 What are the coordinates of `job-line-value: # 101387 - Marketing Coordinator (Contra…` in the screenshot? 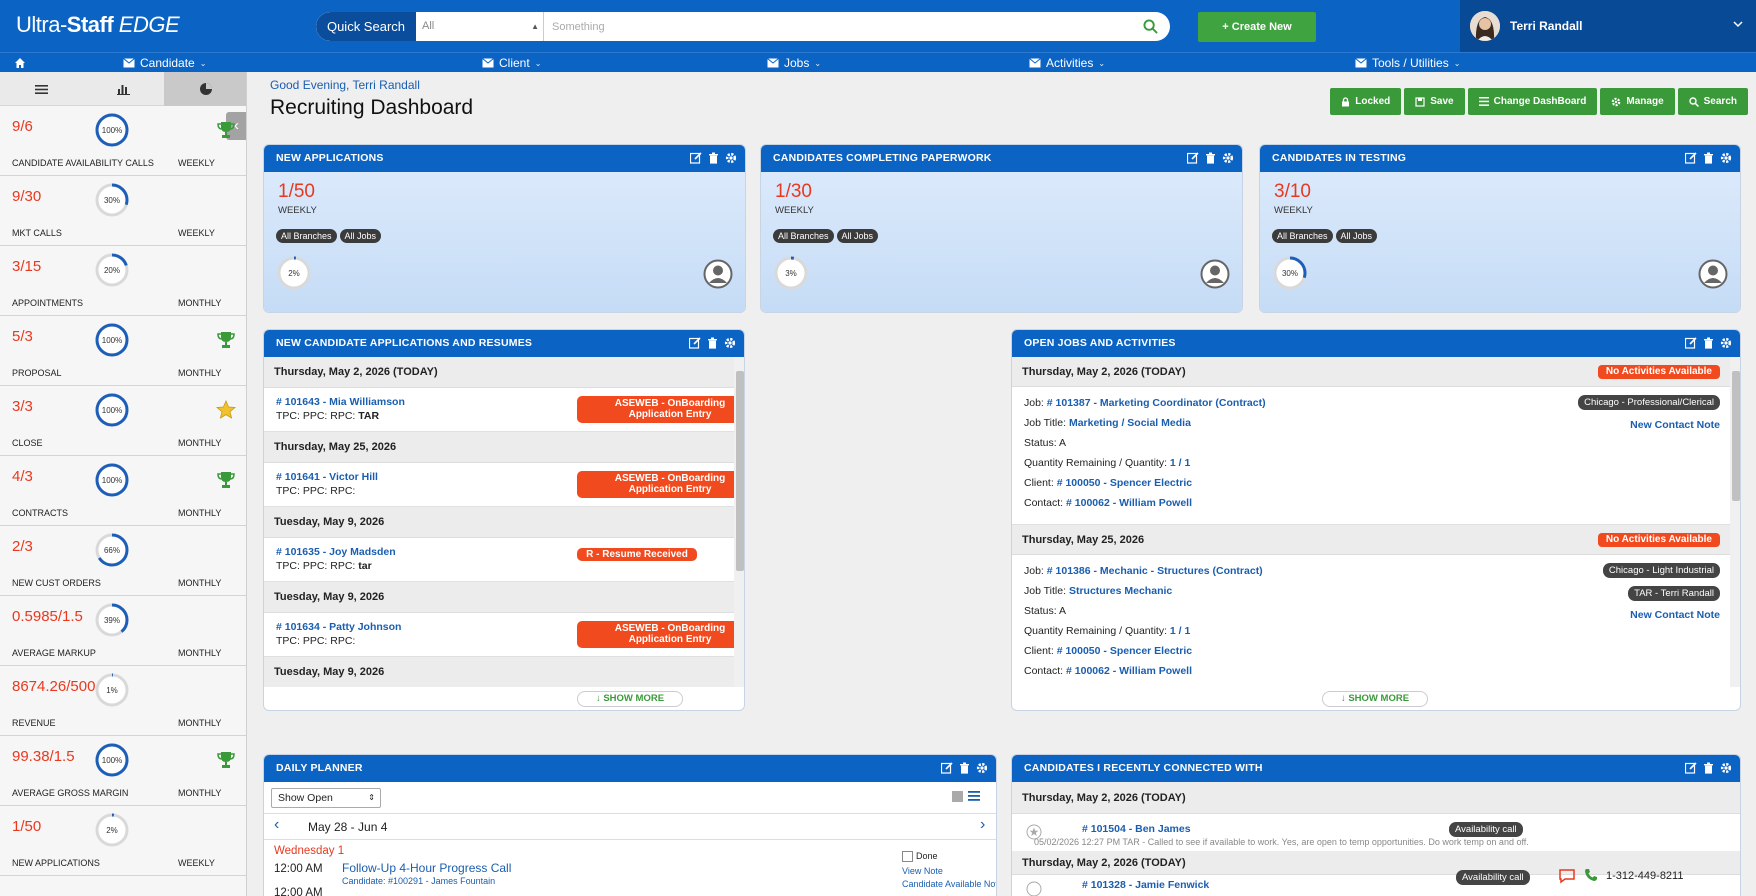 It's located at (1156, 403).